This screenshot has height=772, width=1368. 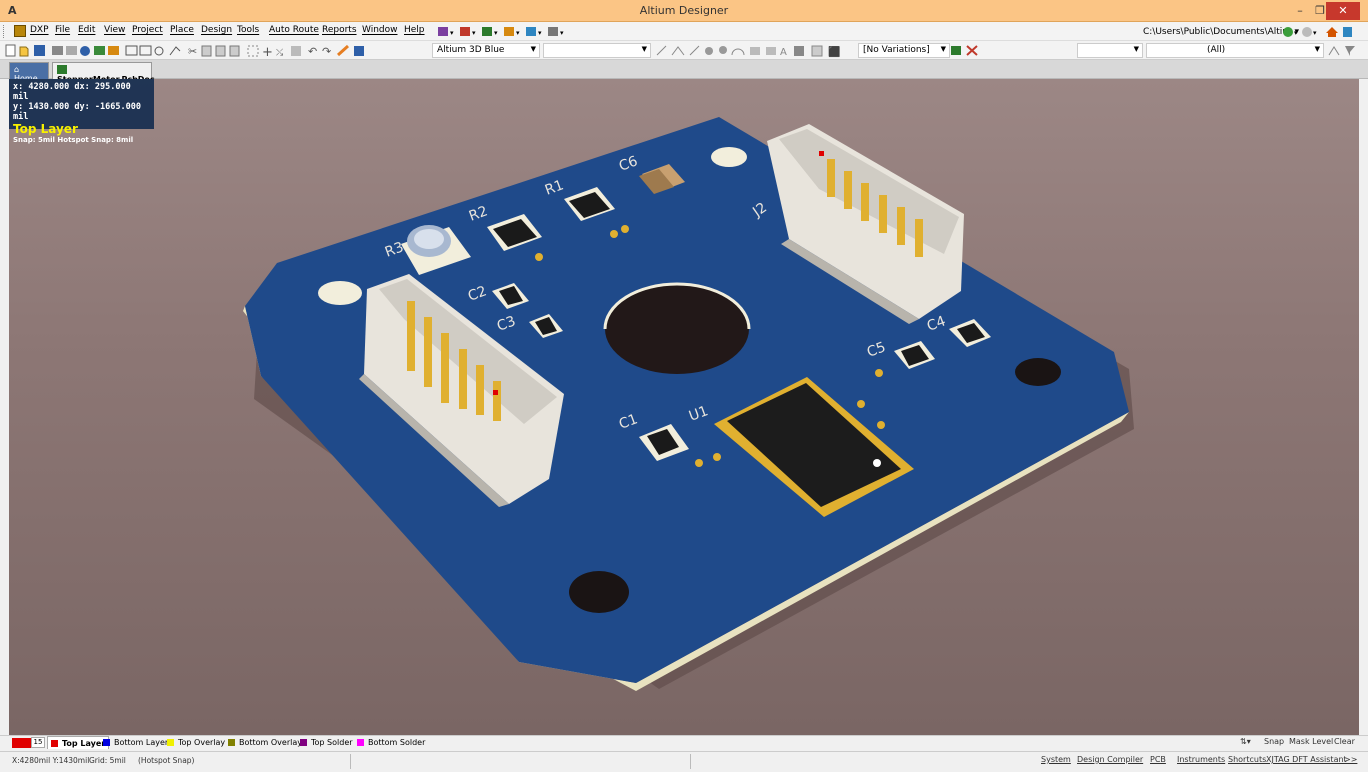 I want to click on svg-text: A, so click(x=783, y=52).